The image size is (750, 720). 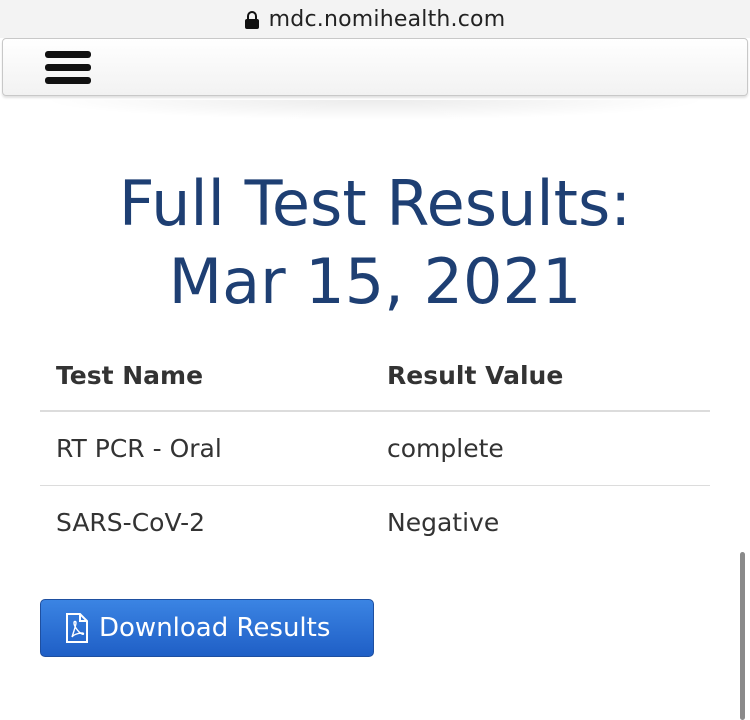 What do you see at coordinates (375, 523) in the screenshot?
I see `table-row: SARS-CoV-2 Negative` at bounding box center [375, 523].